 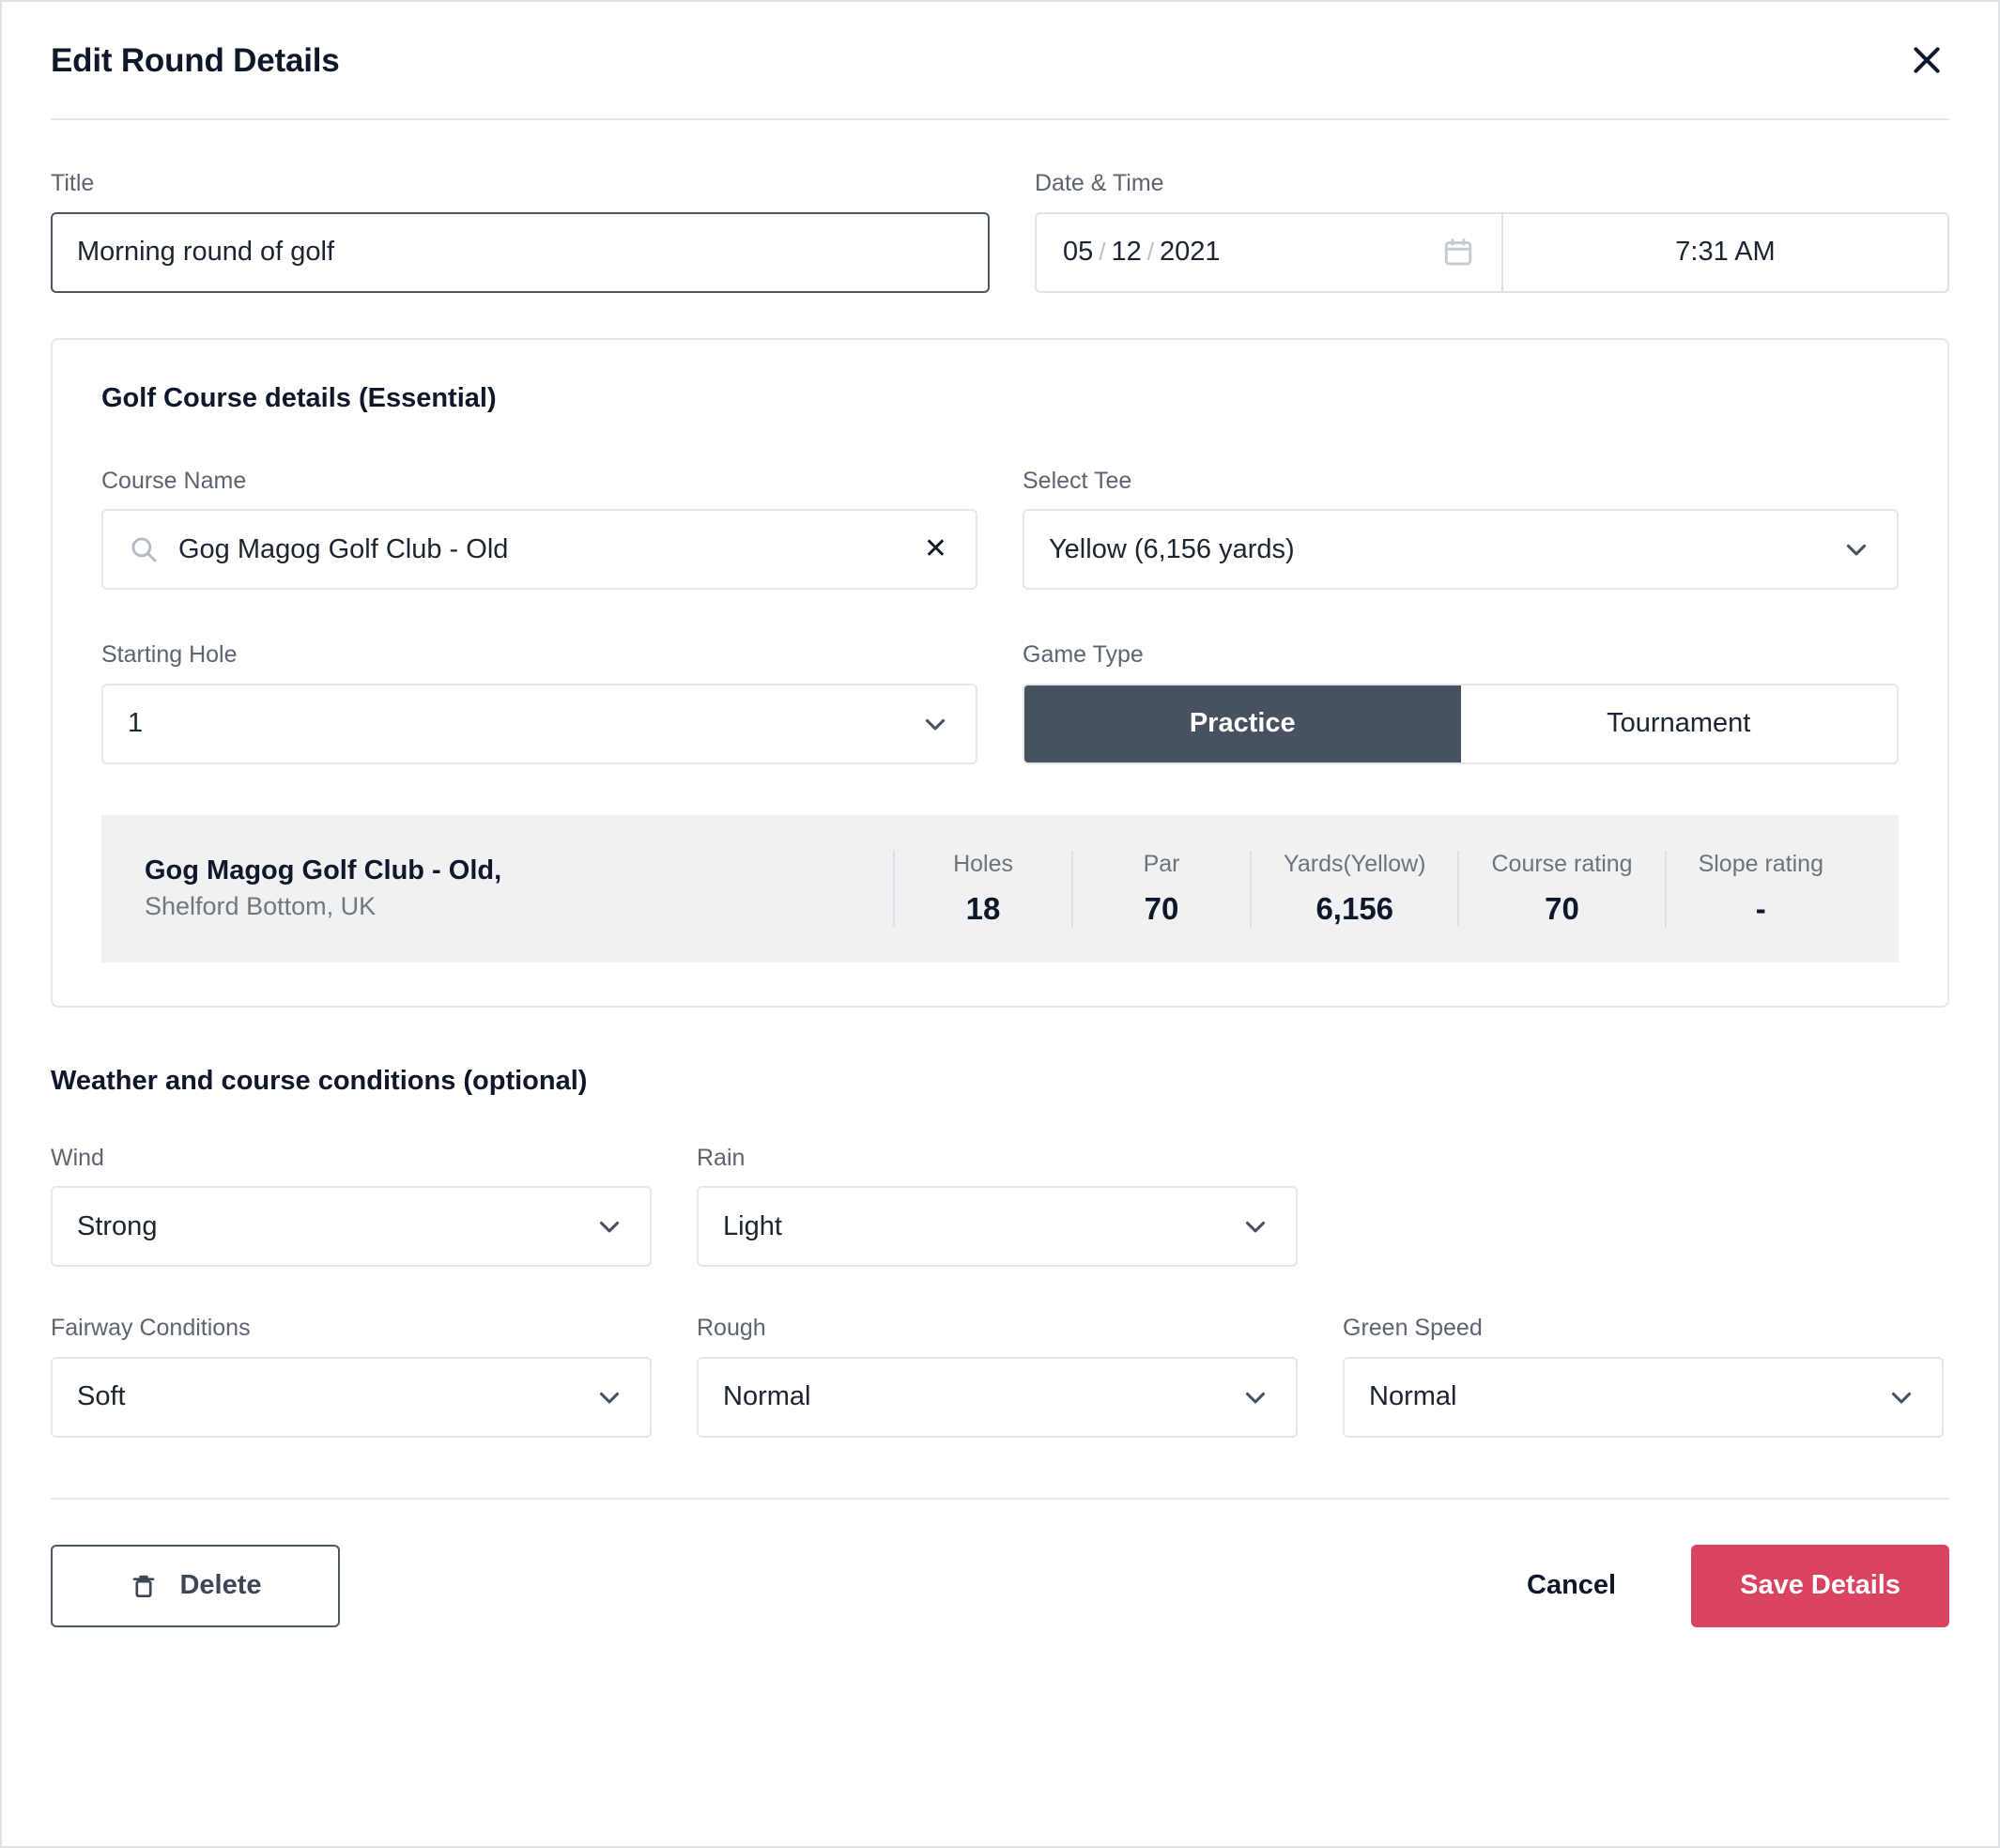 I want to click on game-type-group: Game Type Practice Tournament, so click(x=1461, y=702).